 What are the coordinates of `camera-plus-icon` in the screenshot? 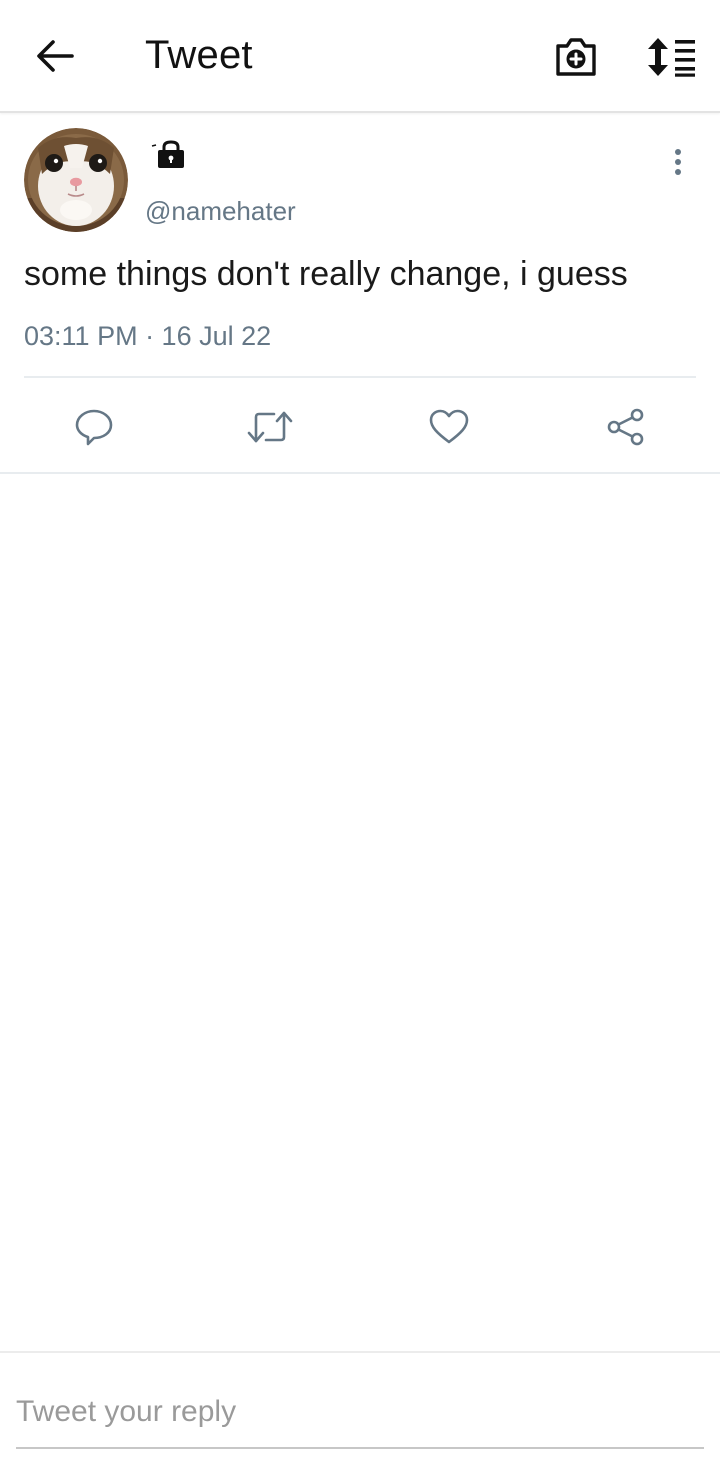 It's located at (576, 57).